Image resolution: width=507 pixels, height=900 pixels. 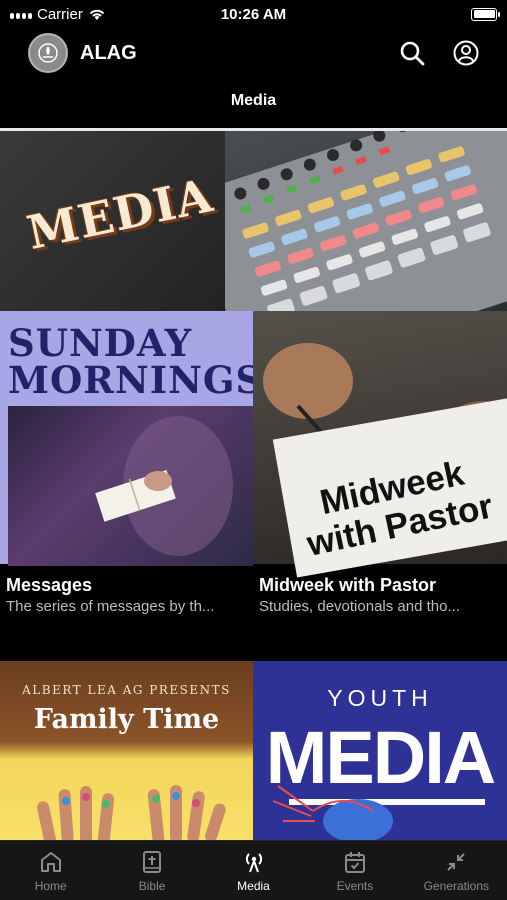 What do you see at coordinates (466, 53) in the screenshot?
I see `profile-icon` at bounding box center [466, 53].